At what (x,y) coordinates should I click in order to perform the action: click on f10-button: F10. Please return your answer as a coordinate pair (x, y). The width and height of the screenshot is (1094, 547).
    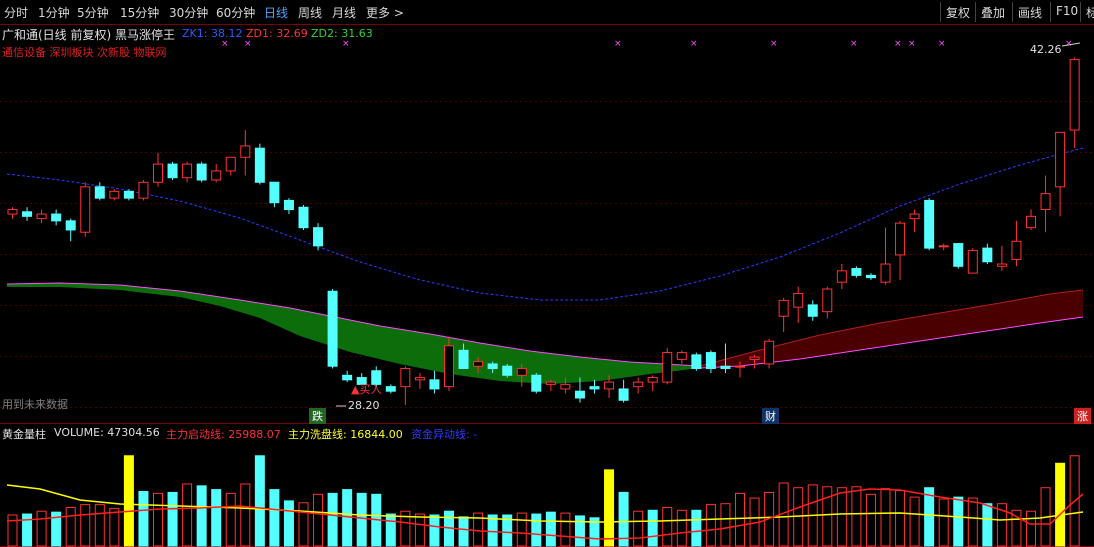
    Looking at the image, I should click on (1066, 12).